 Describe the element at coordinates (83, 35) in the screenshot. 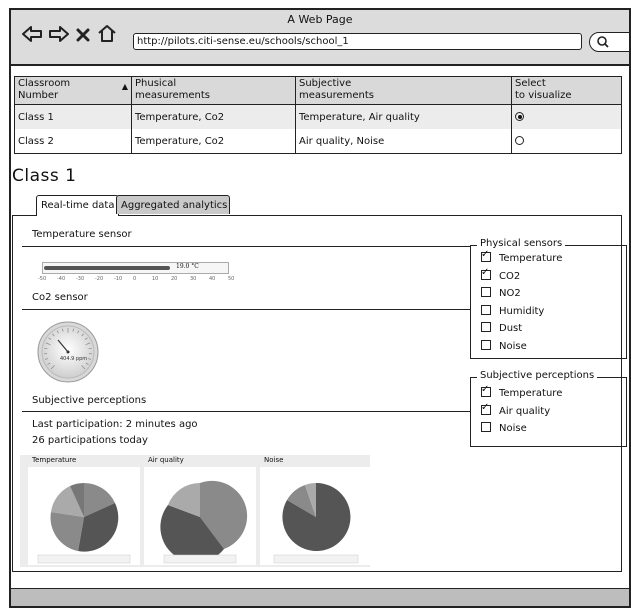

I see `stop-icon` at that location.